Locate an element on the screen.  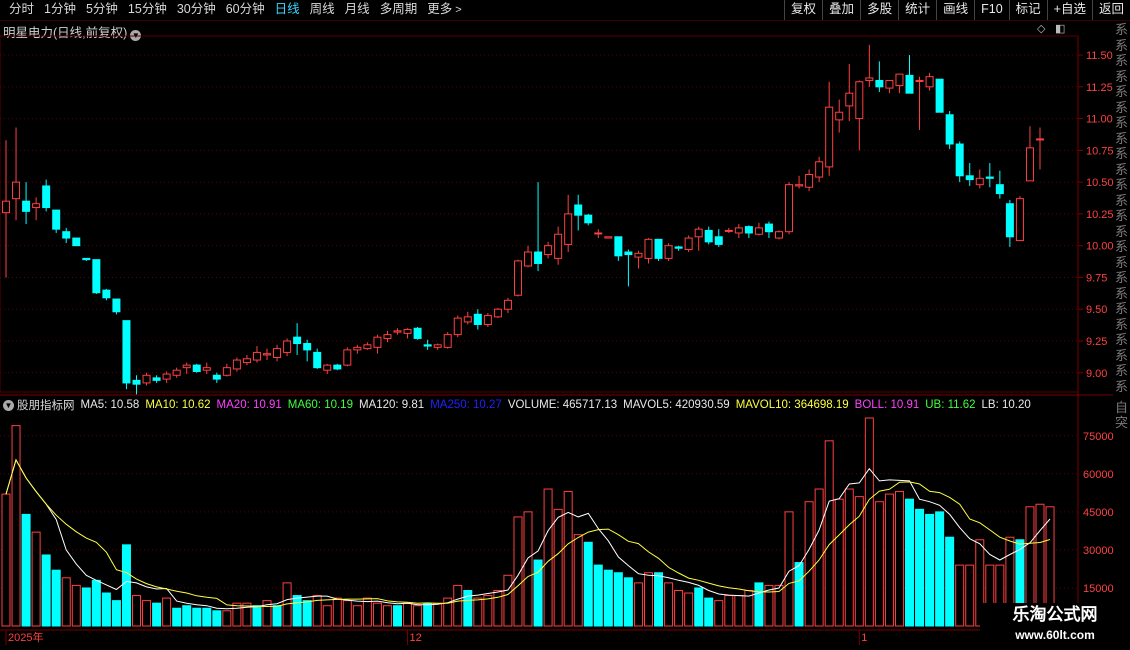
right-side-panel-lower: 自突 is located at coordinates (1121, 415).